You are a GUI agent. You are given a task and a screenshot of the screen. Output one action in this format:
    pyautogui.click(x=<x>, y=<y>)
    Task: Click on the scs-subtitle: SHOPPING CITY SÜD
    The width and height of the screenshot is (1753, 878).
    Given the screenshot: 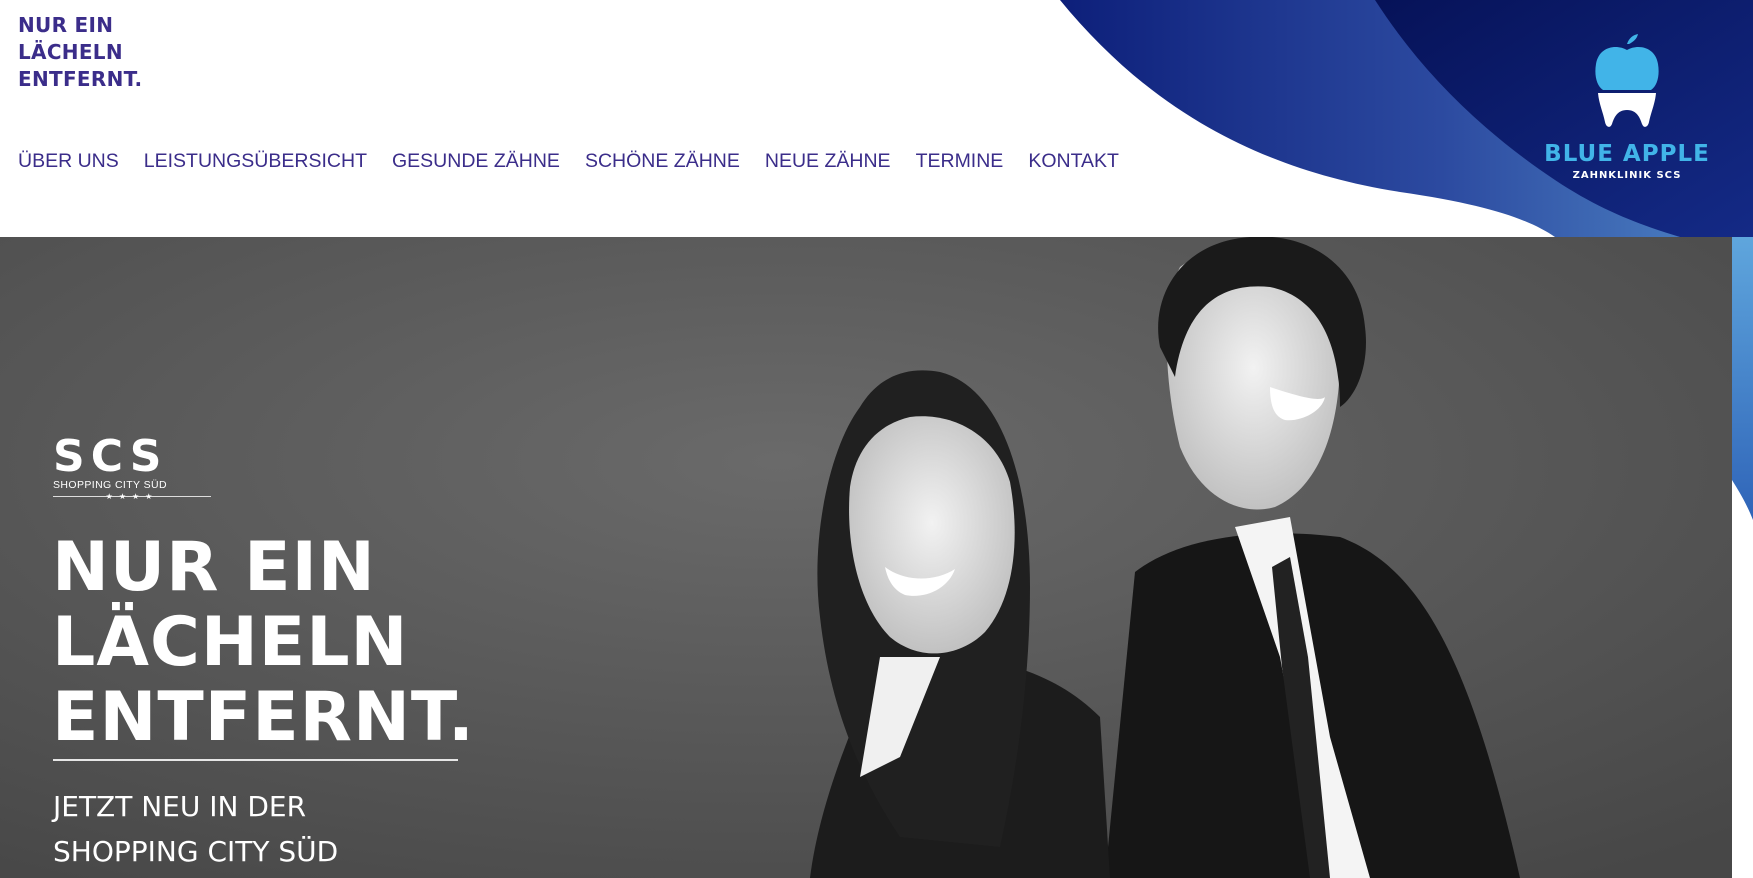 What is the action you would take?
    pyautogui.click(x=110, y=485)
    